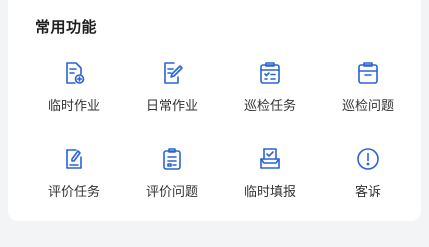  Describe the element at coordinates (270, 177) in the screenshot. I see `function-temporary-report: 临时填报` at that location.